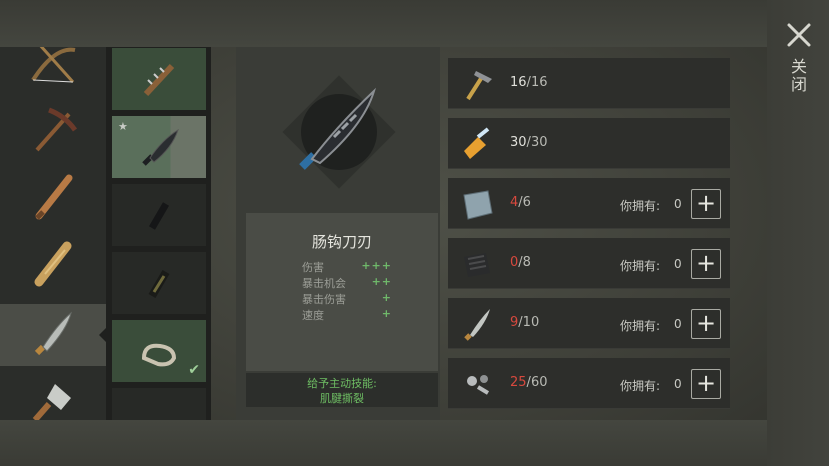 The height and width of the screenshot is (466, 829). I want to click on favorite-star-icon: ★, so click(123, 126).